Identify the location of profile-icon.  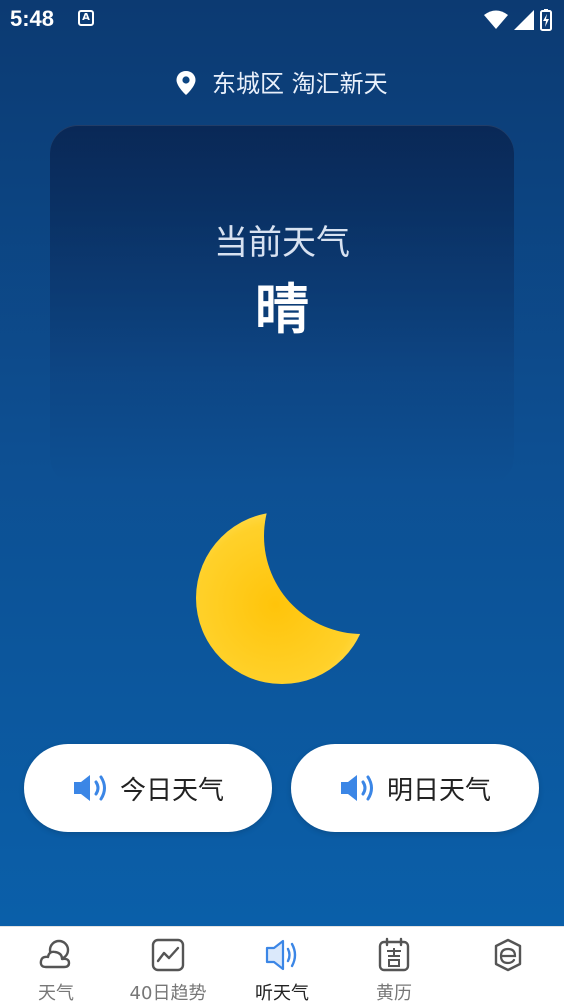
(508, 955).